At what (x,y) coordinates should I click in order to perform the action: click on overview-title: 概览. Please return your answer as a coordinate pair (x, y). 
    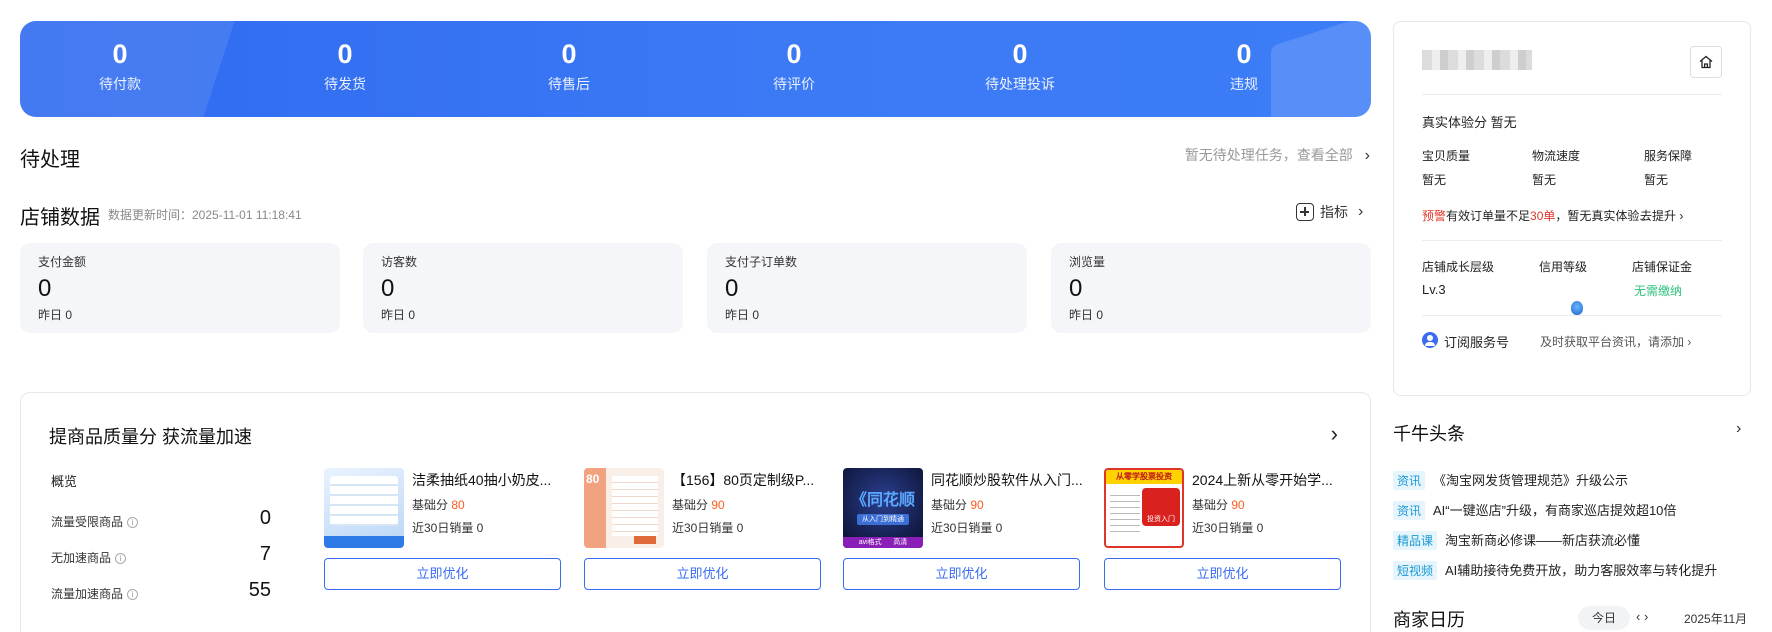
    Looking at the image, I should click on (64, 481).